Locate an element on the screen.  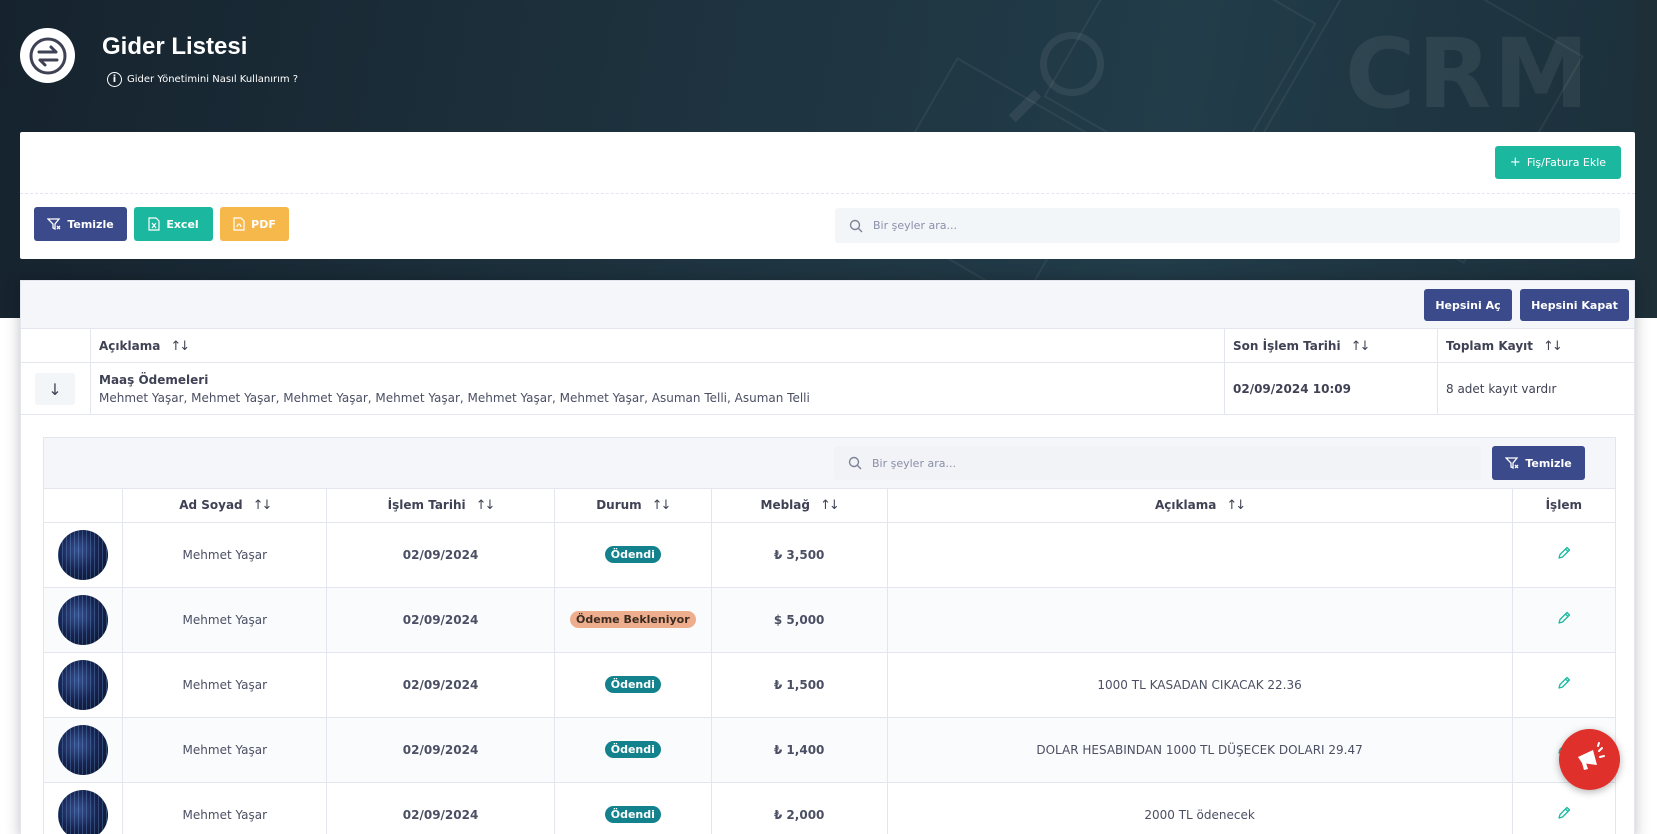
column-header-label: Açıklama is located at coordinates (130, 346).